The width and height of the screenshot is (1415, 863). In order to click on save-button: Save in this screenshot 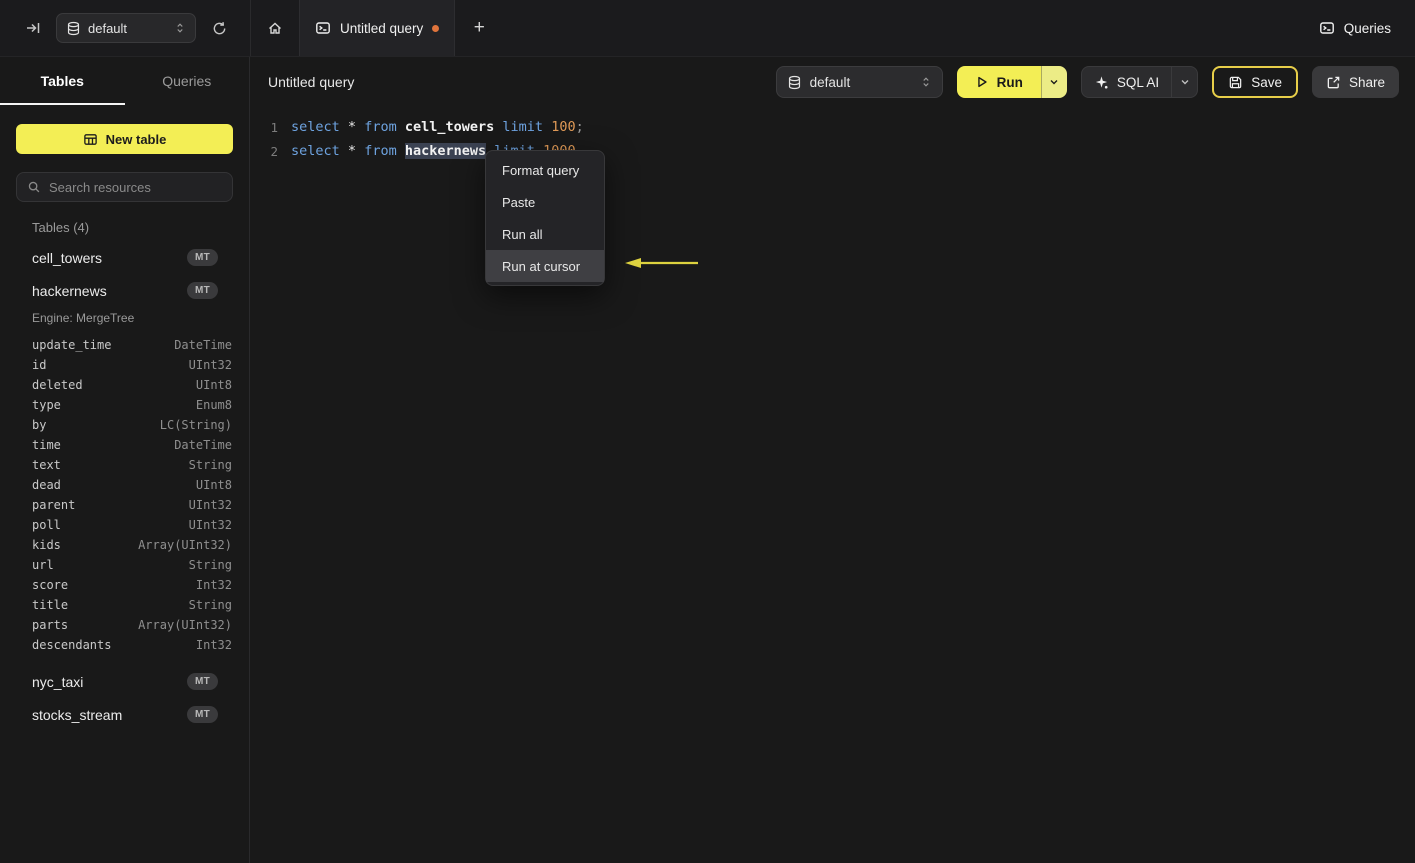, I will do `click(1255, 82)`.